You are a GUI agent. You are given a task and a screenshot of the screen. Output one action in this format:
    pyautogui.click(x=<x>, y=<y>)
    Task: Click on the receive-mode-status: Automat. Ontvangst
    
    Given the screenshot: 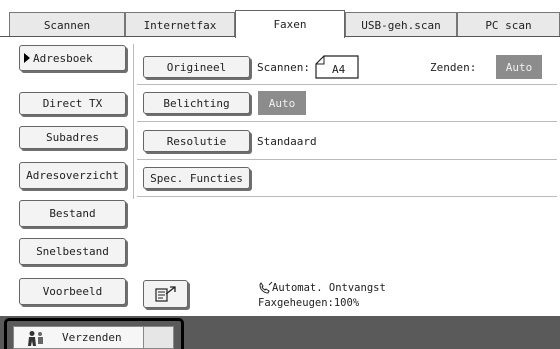 What is the action you would take?
    pyautogui.click(x=329, y=288)
    